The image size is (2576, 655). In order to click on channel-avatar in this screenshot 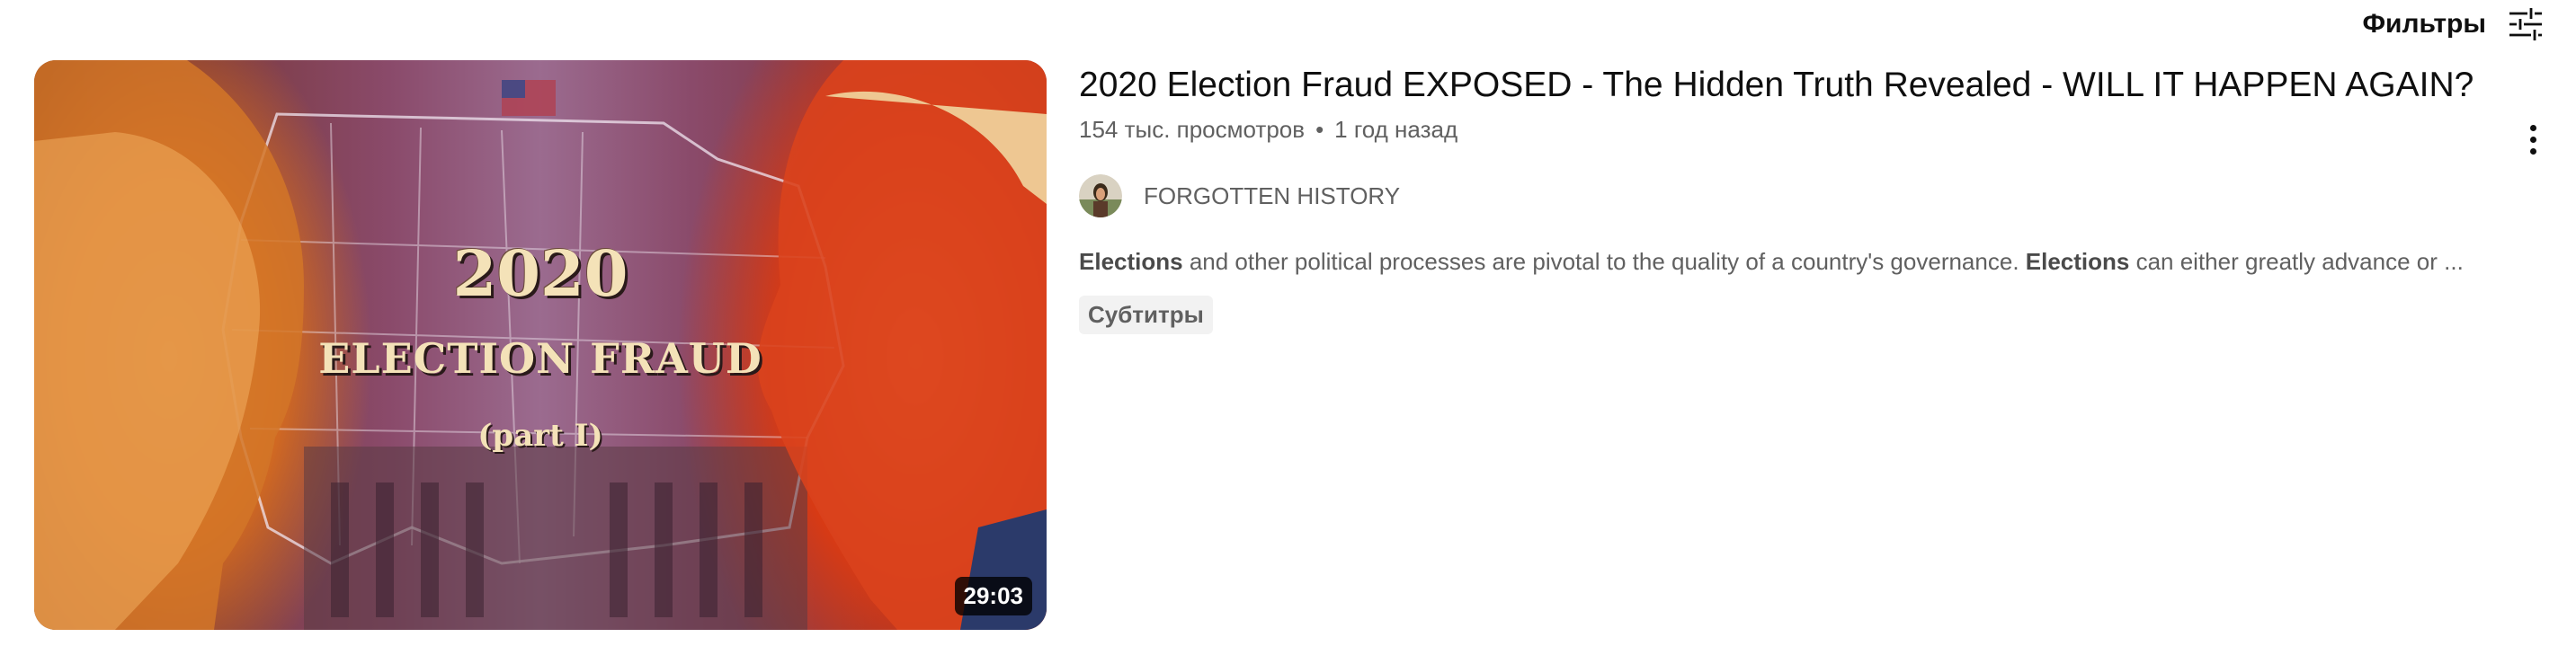, I will do `click(1100, 195)`.